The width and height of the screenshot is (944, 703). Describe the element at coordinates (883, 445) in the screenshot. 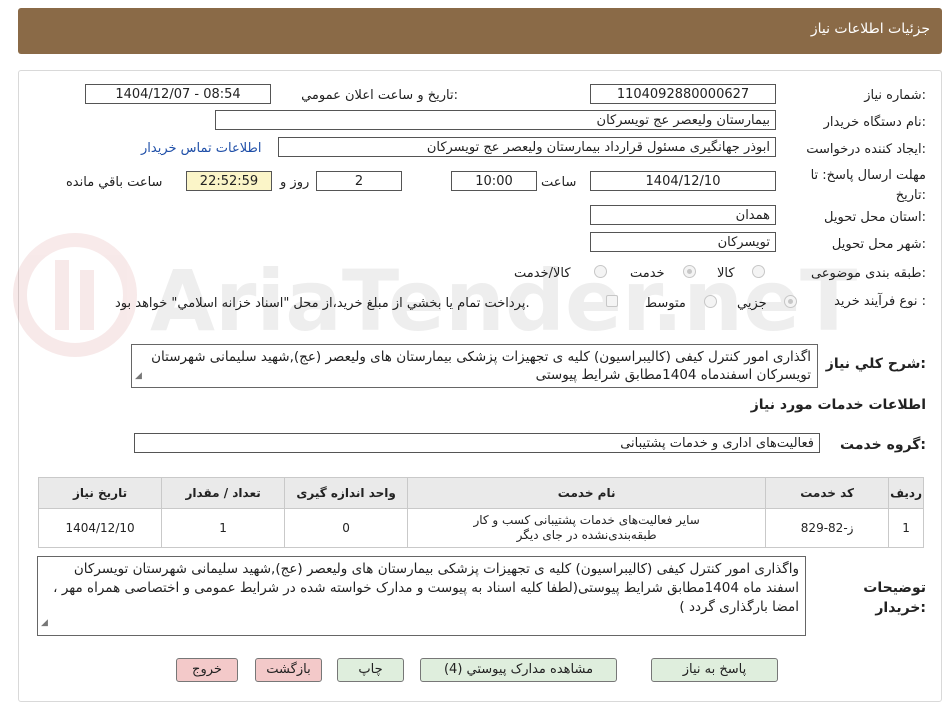

I see `service-group-label: گروه خدمت:` at that location.